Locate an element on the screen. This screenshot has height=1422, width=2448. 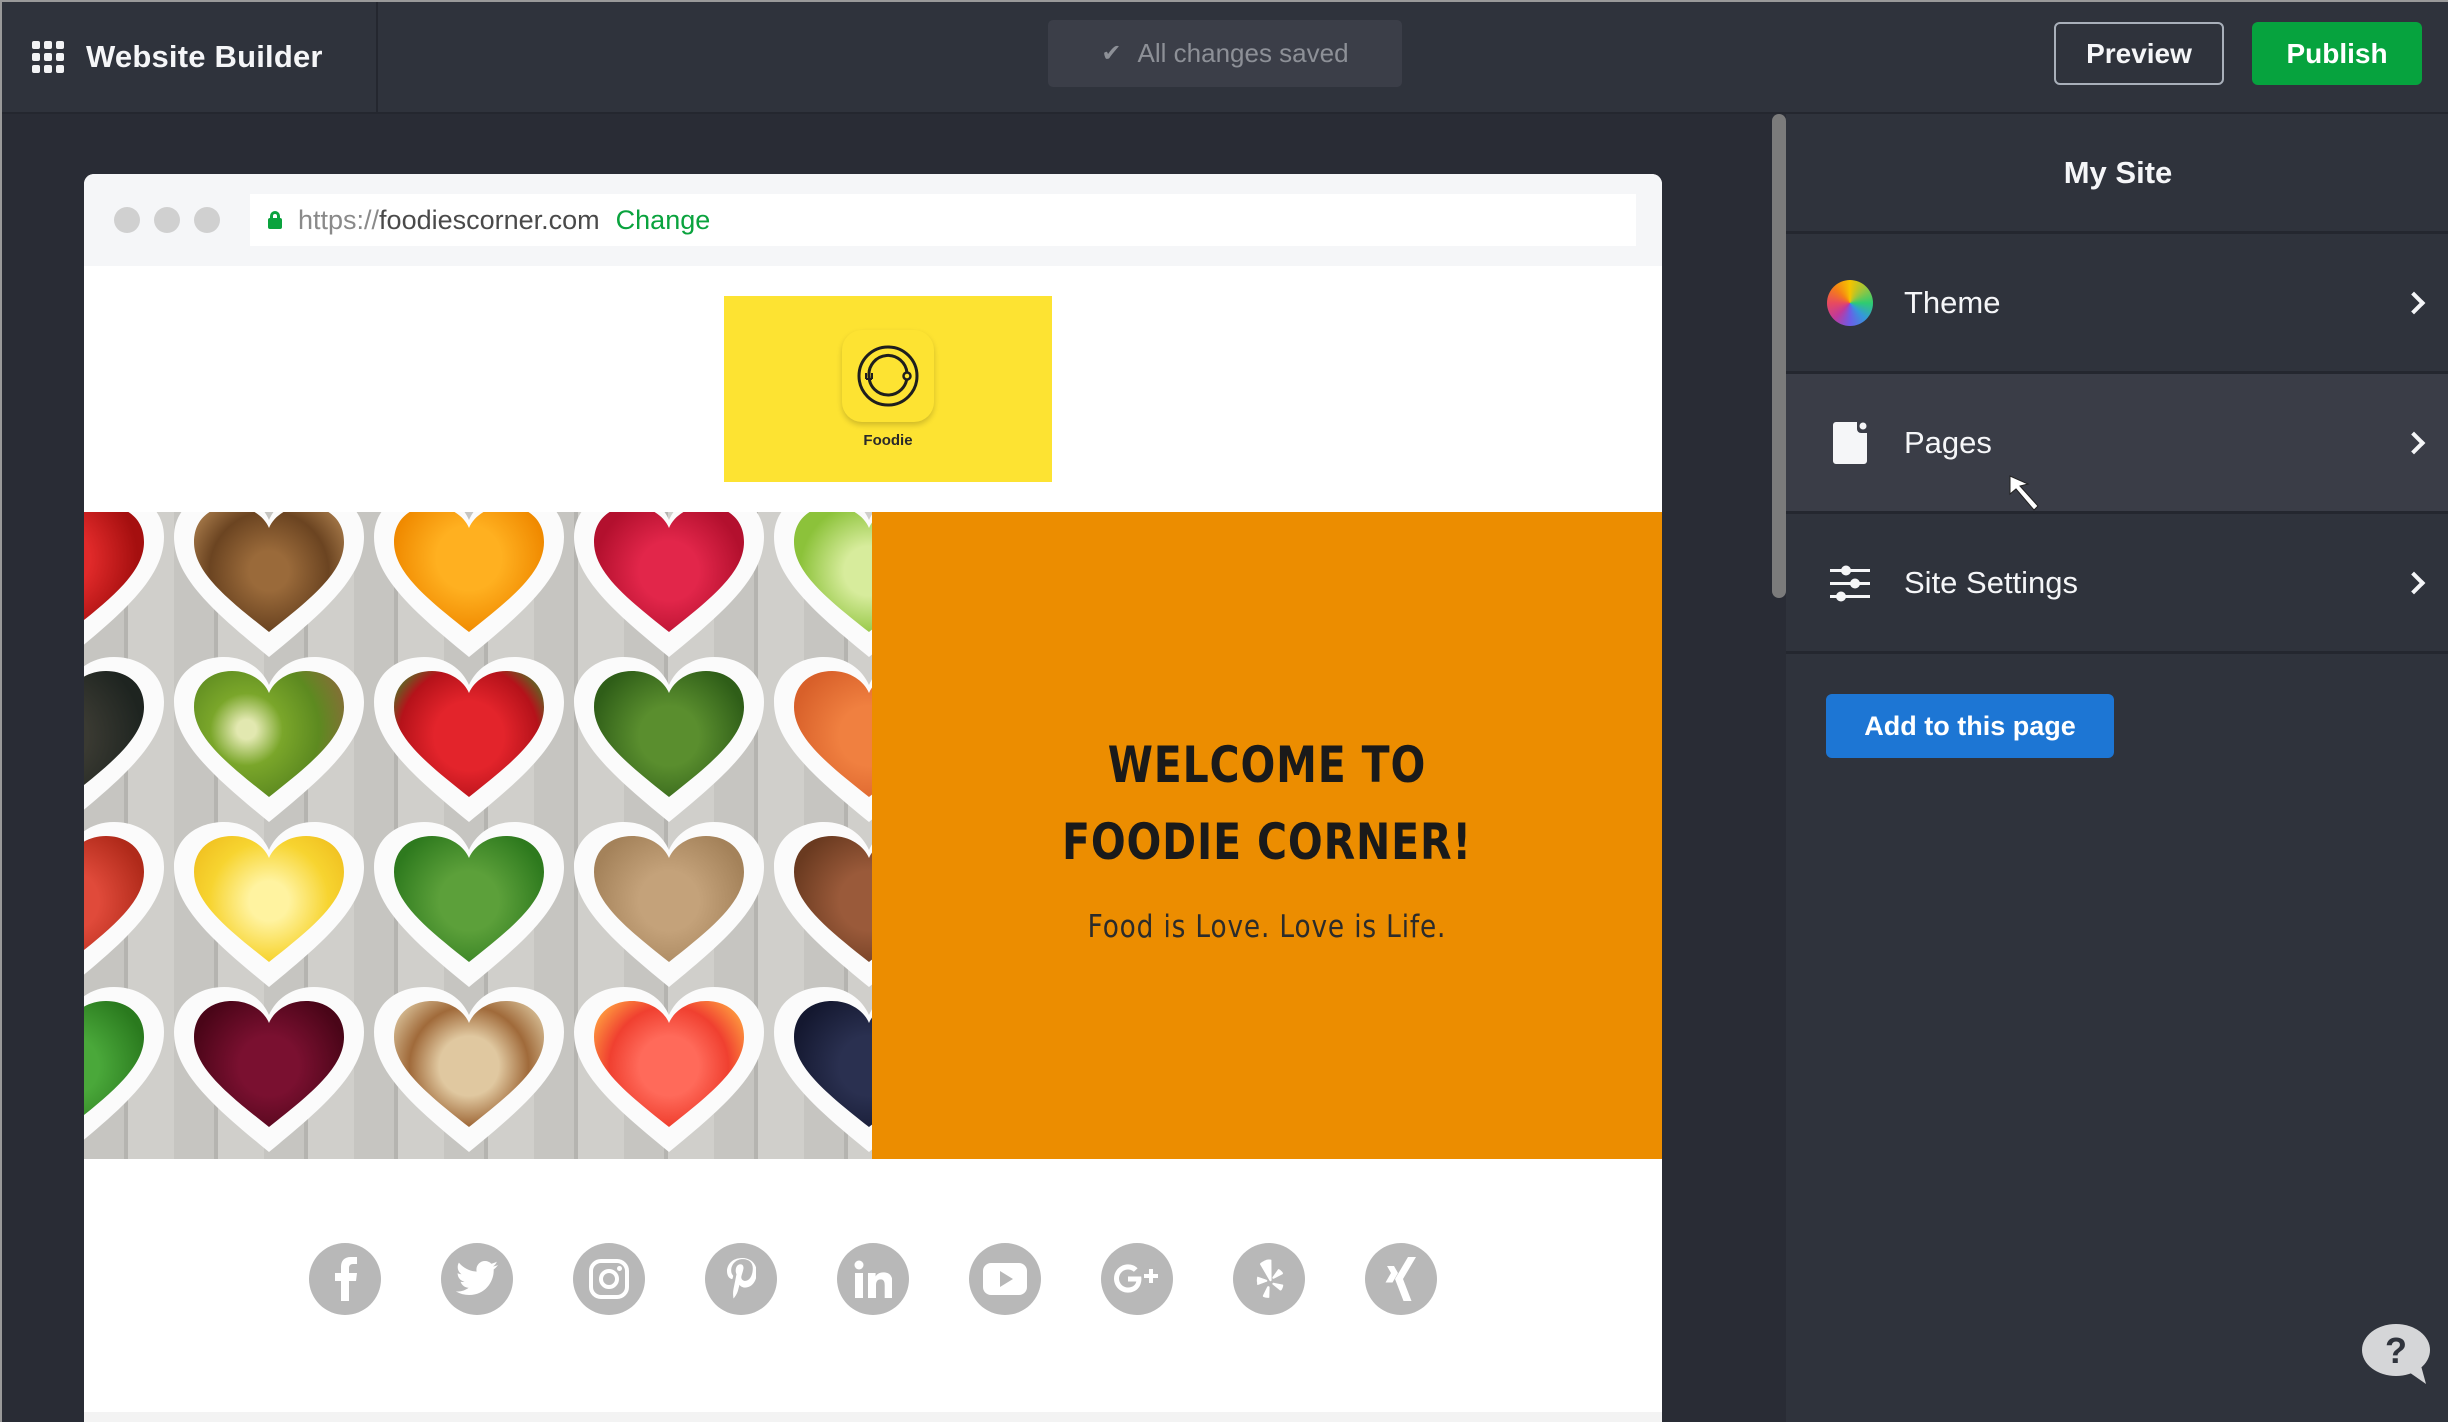
google-plus-icon is located at coordinates (1137, 1279).